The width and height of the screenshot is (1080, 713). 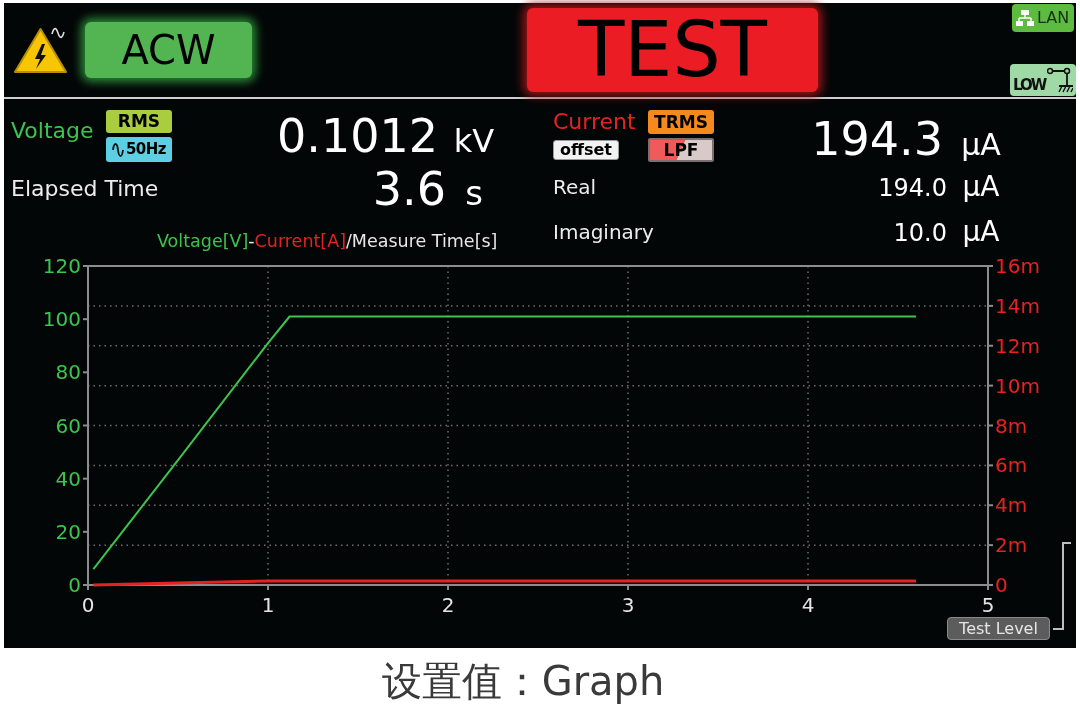 I want to click on tick-label: 12m, so click(x=1017, y=345).